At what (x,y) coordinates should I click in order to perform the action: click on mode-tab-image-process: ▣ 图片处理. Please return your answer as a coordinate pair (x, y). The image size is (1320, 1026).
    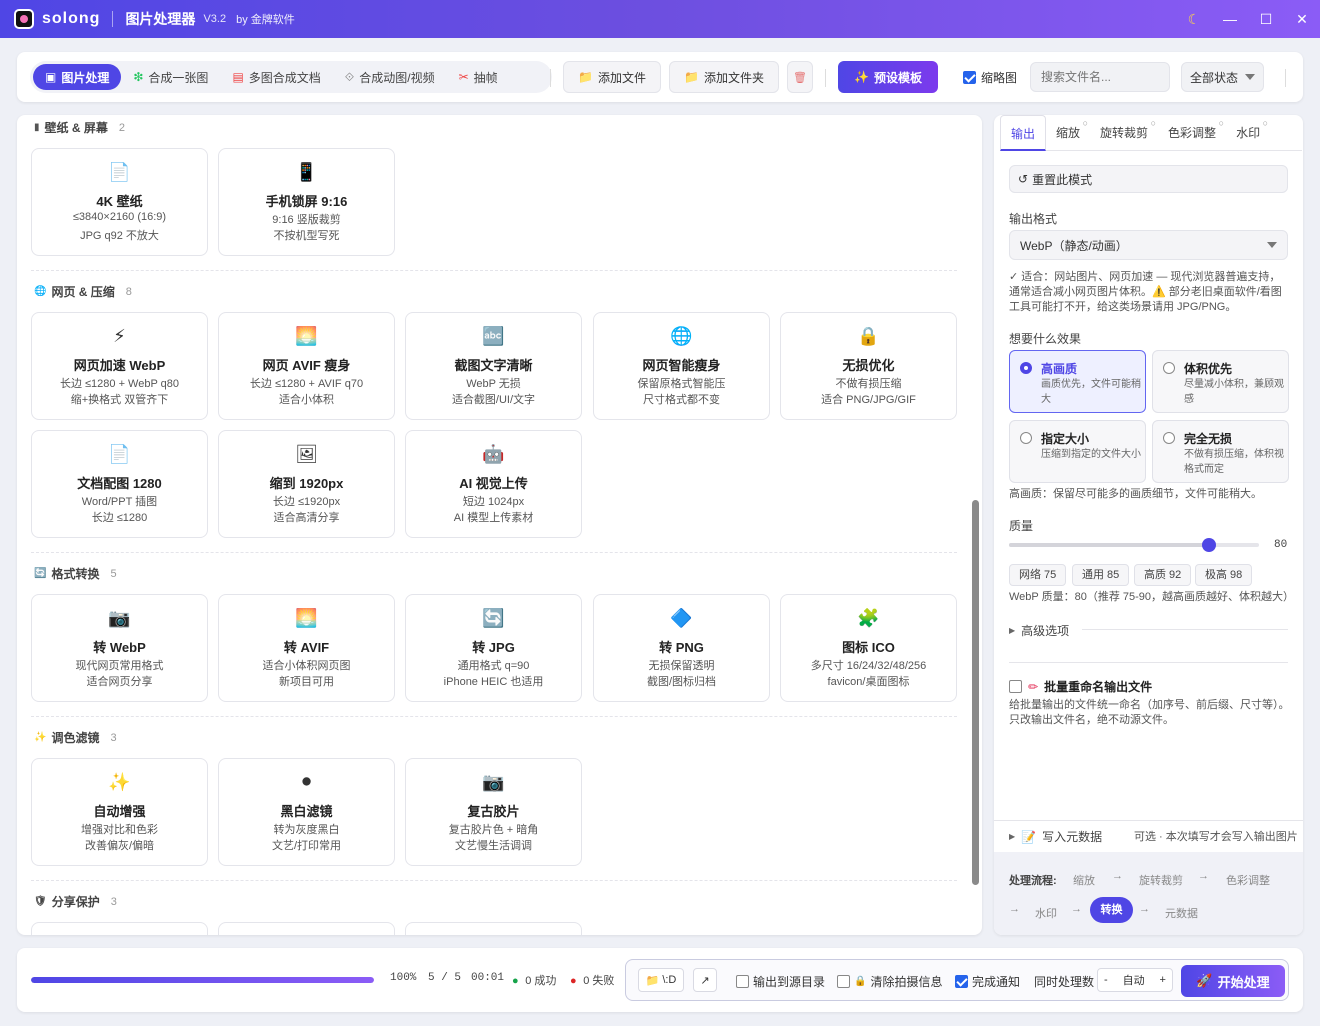
    Looking at the image, I should click on (77, 77).